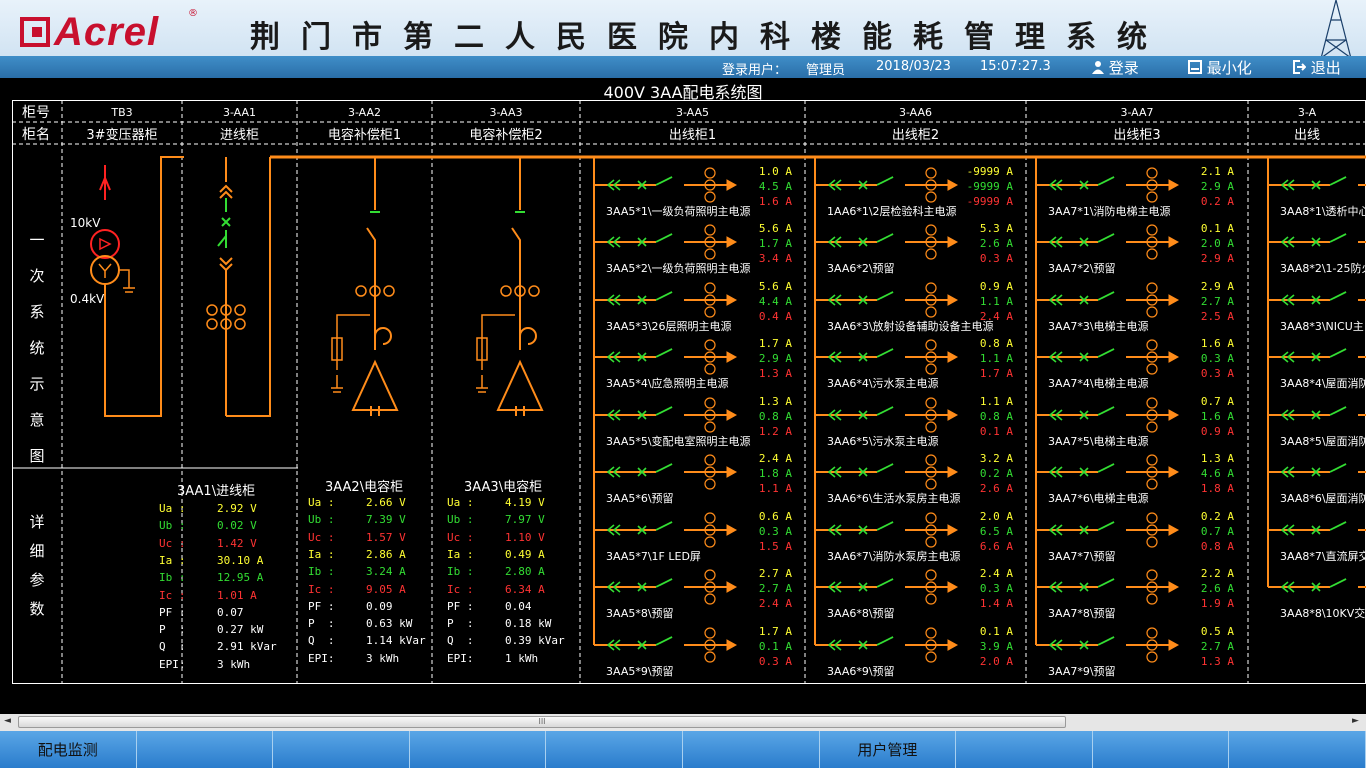 The height and width of the screenshot is (768, 1366). Describe the element at coordinates (364, 135) in the screenshot. I see `column-name: 电容补偿柜1` at that location.